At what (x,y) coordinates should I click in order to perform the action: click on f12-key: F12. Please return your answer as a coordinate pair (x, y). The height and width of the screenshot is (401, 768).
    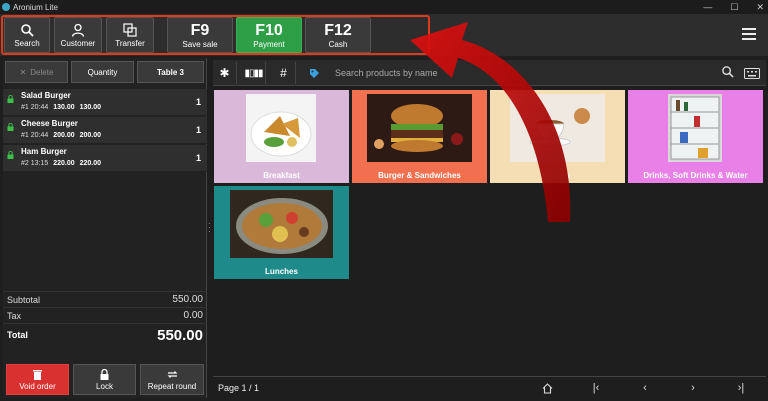
    Looking at the image, I should click on (338, 30).